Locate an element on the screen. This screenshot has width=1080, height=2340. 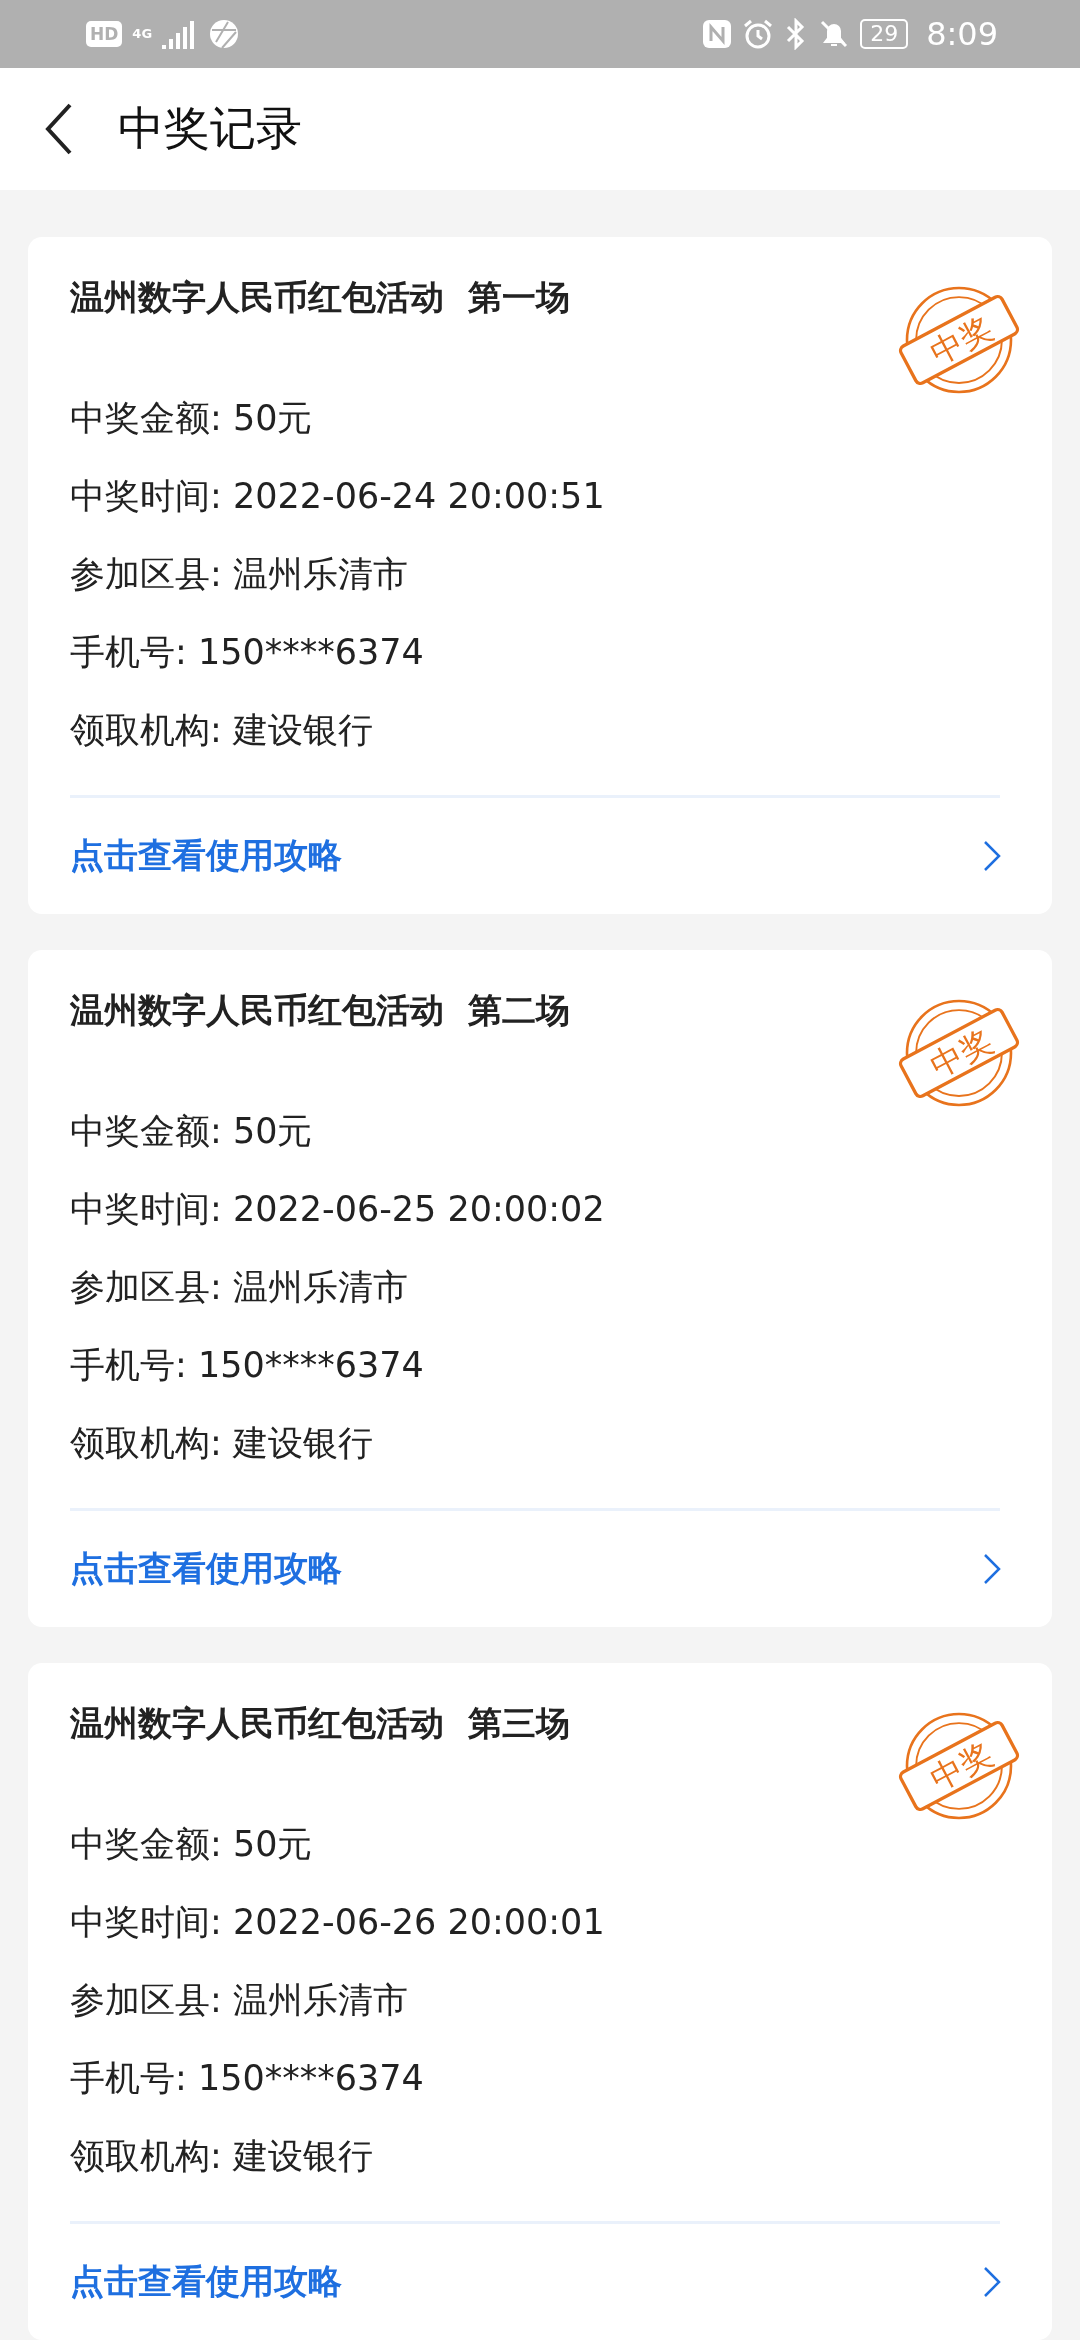
activity-title: 温州数字人民币红包活动 第三场 is located at coordinates (320, 1723).